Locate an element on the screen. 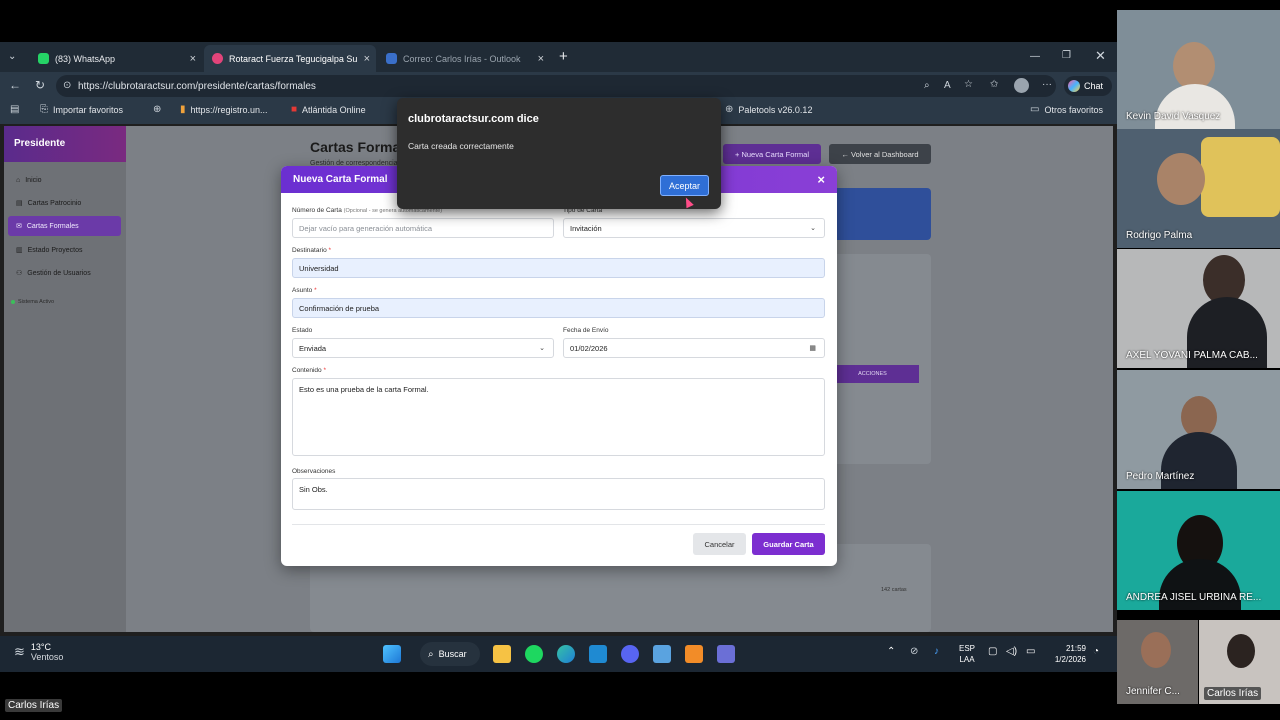 The width and height of the screenshot is (1280, 720). language-indicator: ESP LAA is located at coordinates (967, 654).